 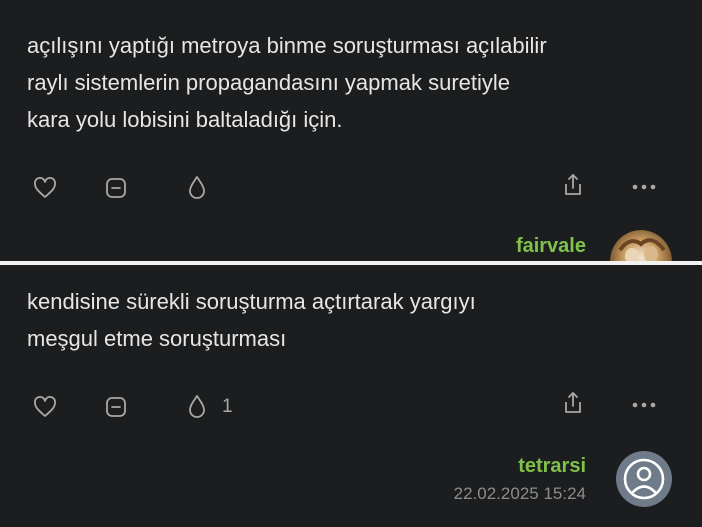 I want to click on drop-count: 1, so click(x=227, y=406).